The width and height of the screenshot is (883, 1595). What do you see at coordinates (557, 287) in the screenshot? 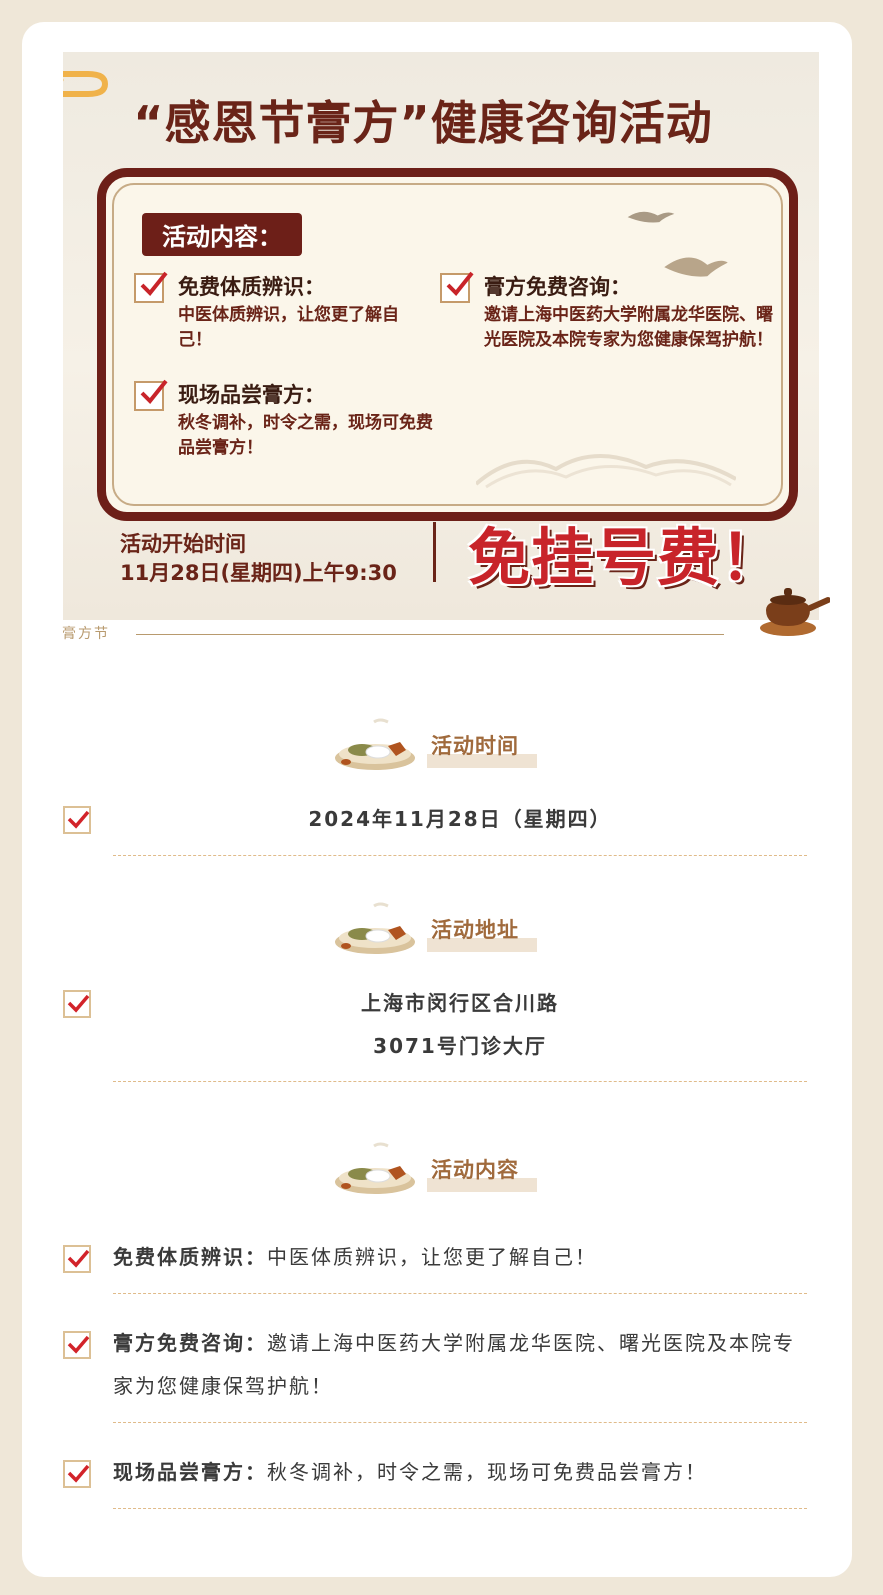
I see `poster-item-title: 膏方免费咨询：` at bounding box center [557, 287].